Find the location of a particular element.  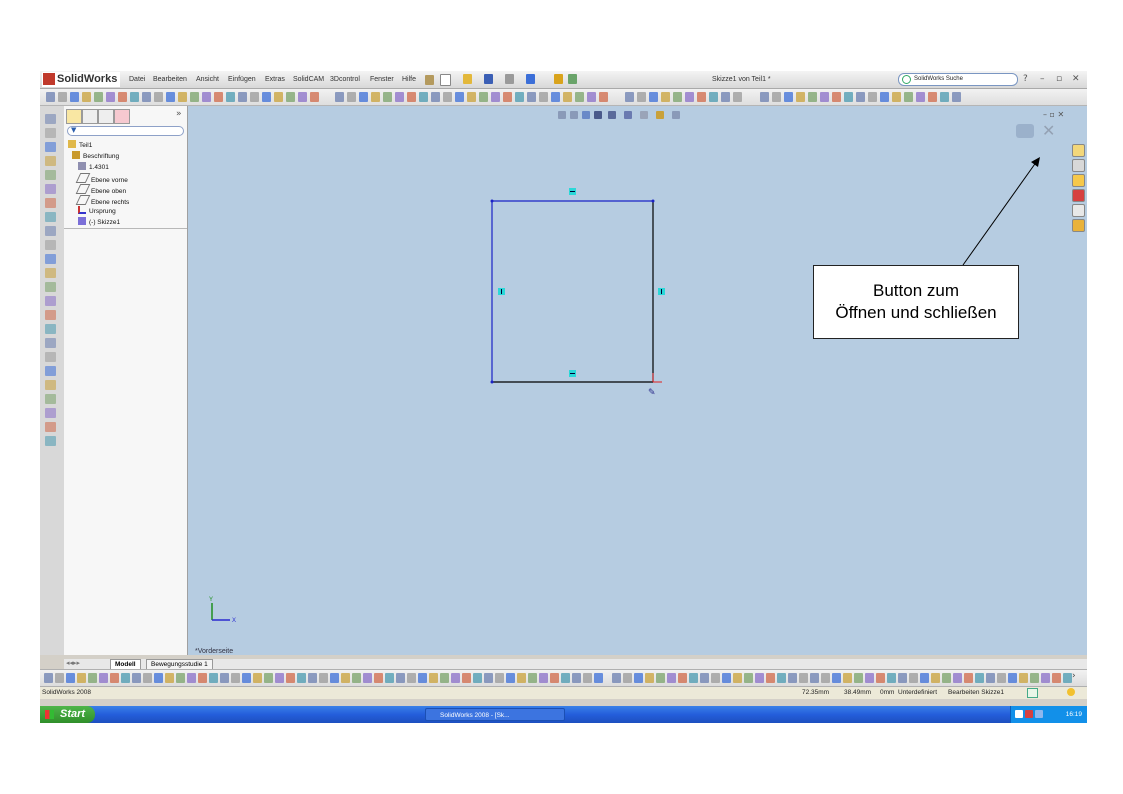

rebuild-icon is located at coordinates (558, 79).